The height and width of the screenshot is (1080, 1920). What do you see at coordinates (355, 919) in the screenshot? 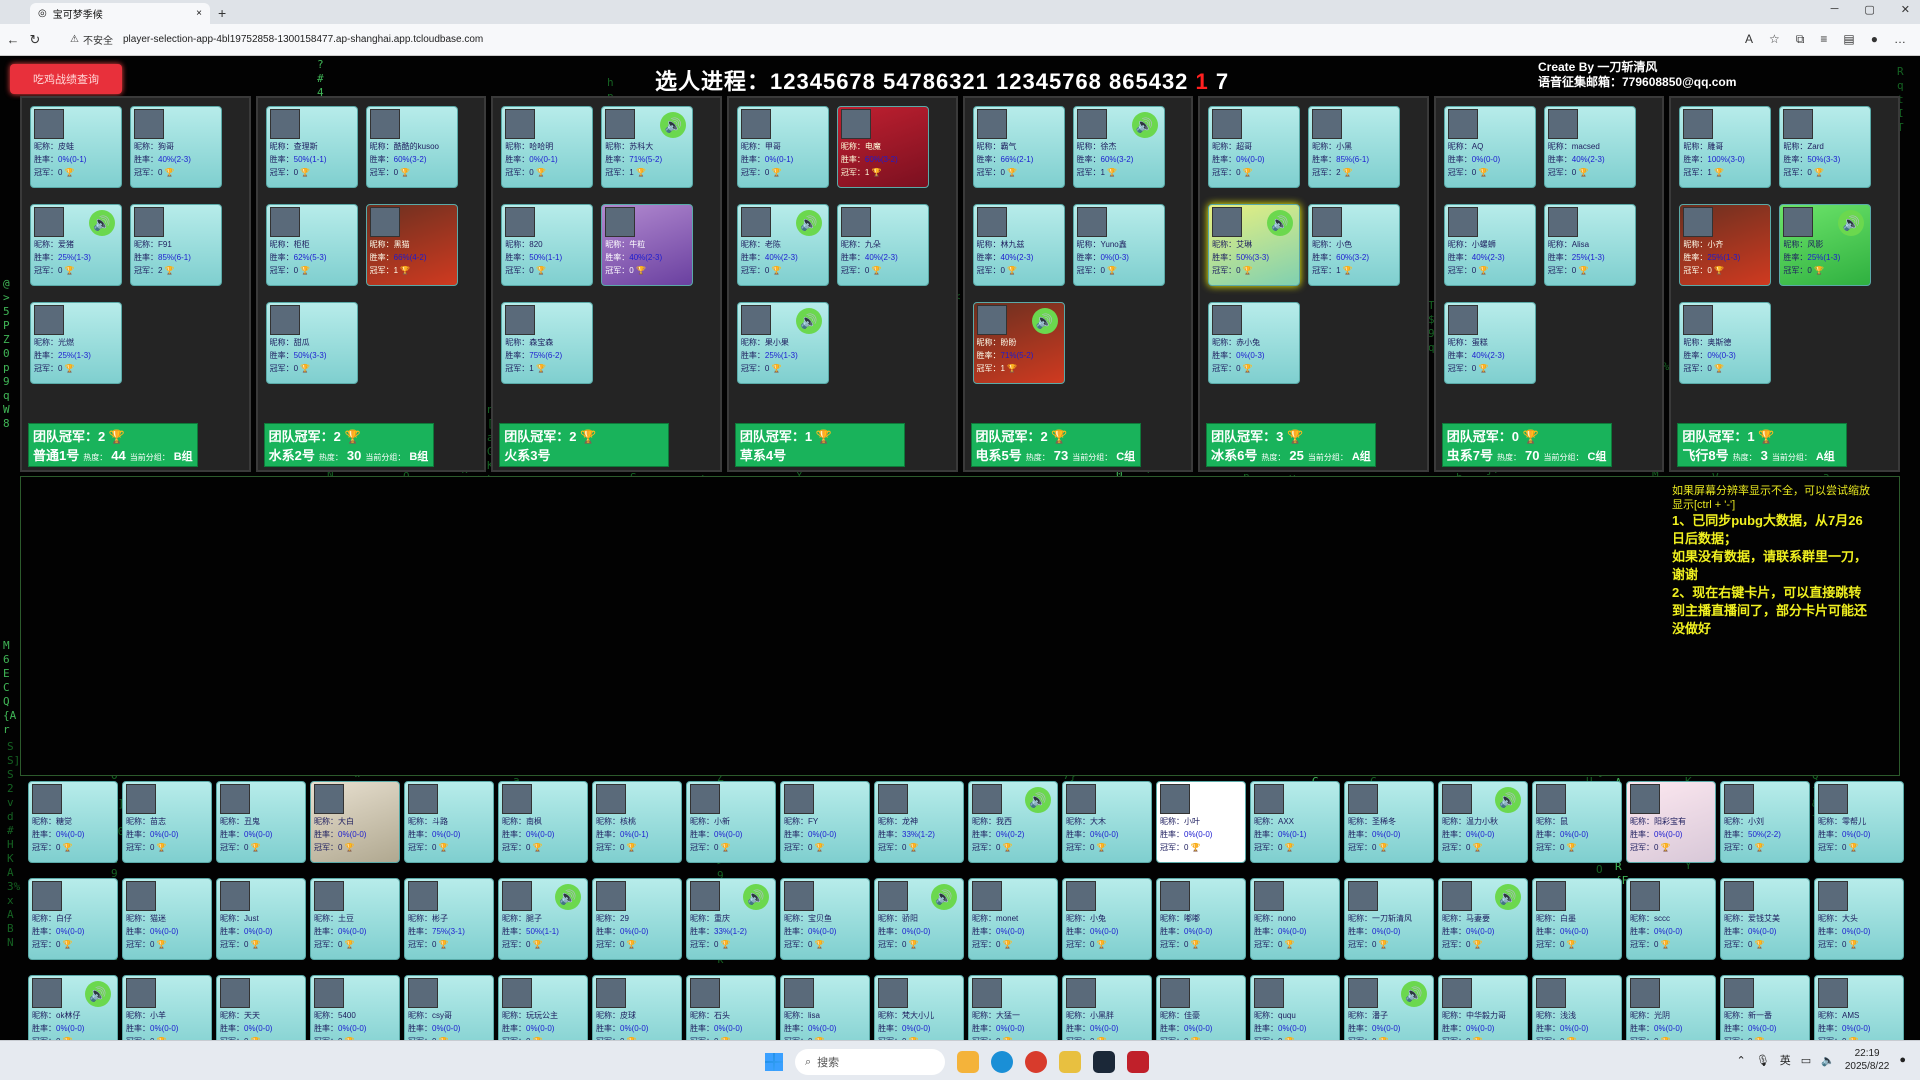
I see `player-card: 昵称：土豆 胜率：0%(0-0) 冠军：0 🏆` at bounding box center [355, 919].